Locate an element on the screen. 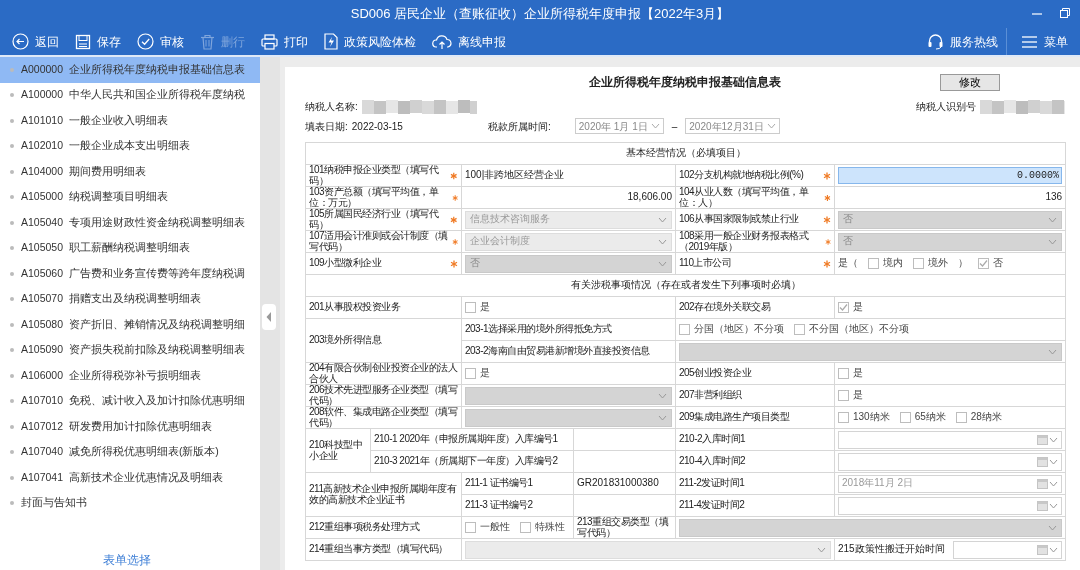 This screenshot has height=570, width=1080. checkbox-label: 一般性 is located at coordinates (495, 527).